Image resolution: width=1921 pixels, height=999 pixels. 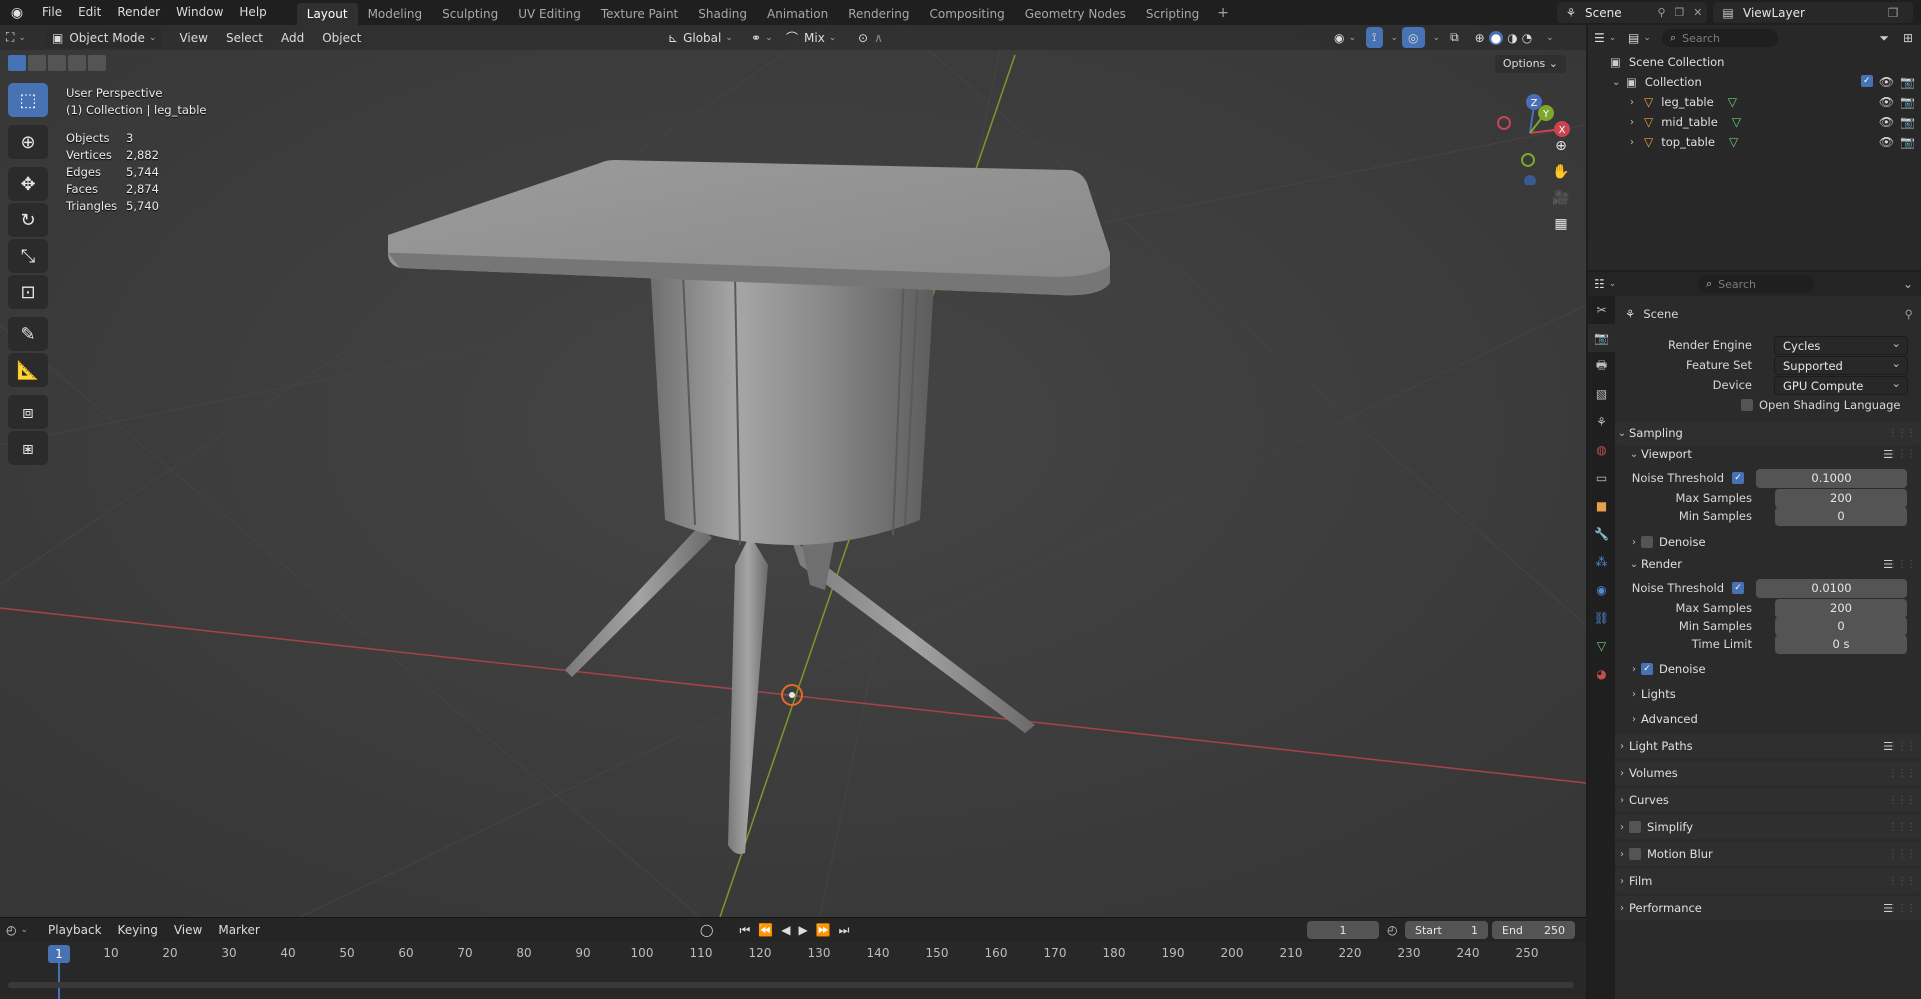 What do you see at coordinates (1647, 669) in the screenshot?
I see `render-denoise-checkbox: ✓` at bounding box center [1647, 669].